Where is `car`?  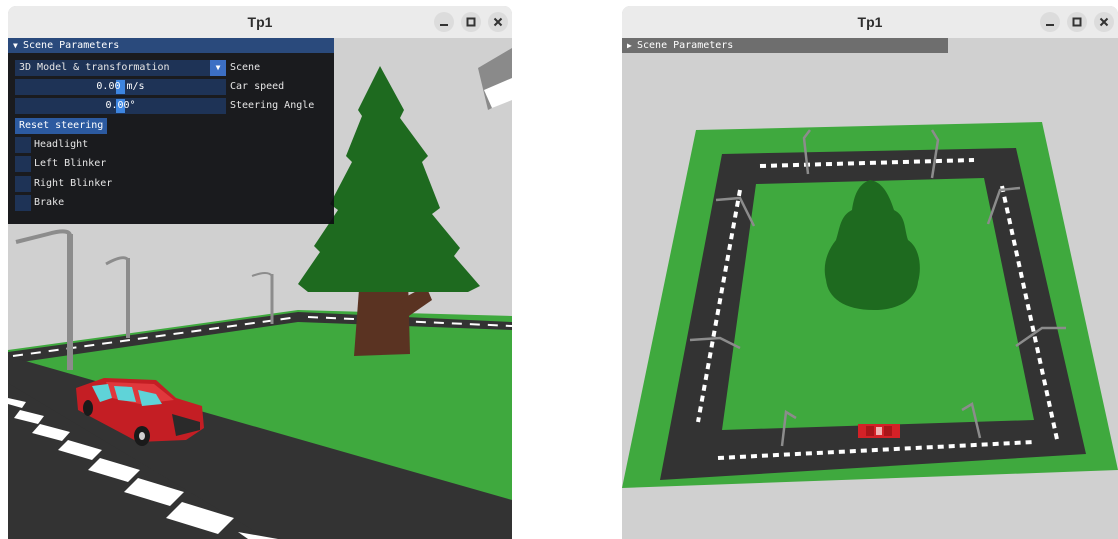
car is located at coordinates (879, 431).